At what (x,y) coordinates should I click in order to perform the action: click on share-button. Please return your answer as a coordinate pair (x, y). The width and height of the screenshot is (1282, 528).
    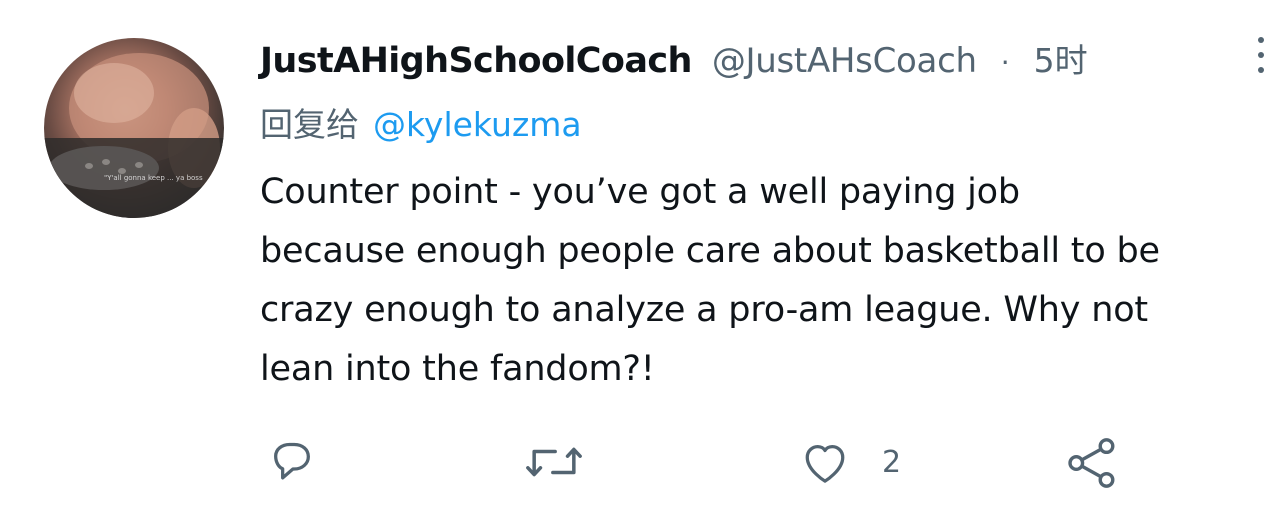
    Looking at the image, I should click on (1092, 463).